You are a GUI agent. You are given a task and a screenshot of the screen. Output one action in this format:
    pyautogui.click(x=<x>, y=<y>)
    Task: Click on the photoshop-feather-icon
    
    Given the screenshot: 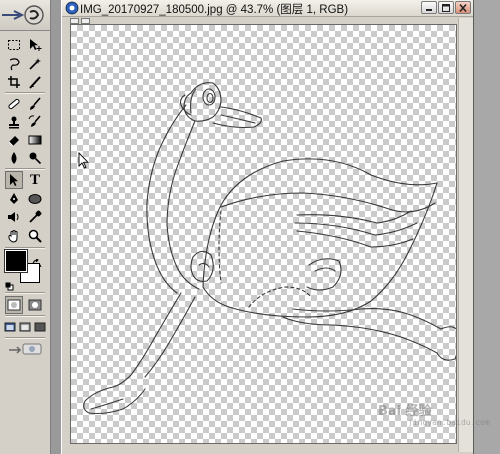 What is the action you would take?
    pyautogui.click(x=23, y=15)
    